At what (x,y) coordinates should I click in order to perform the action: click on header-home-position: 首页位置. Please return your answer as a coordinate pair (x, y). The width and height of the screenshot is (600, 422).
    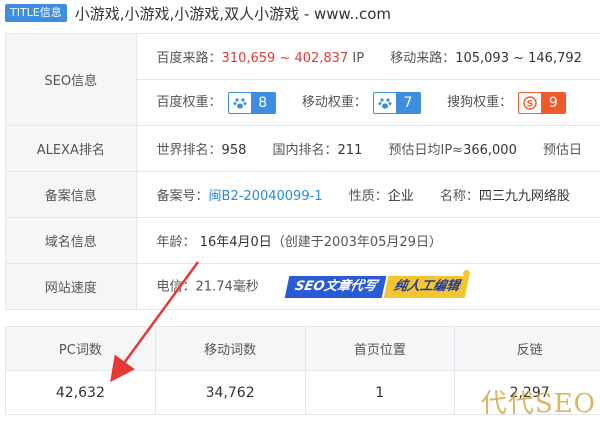
    Looking at the image, I should click on (380, 348).